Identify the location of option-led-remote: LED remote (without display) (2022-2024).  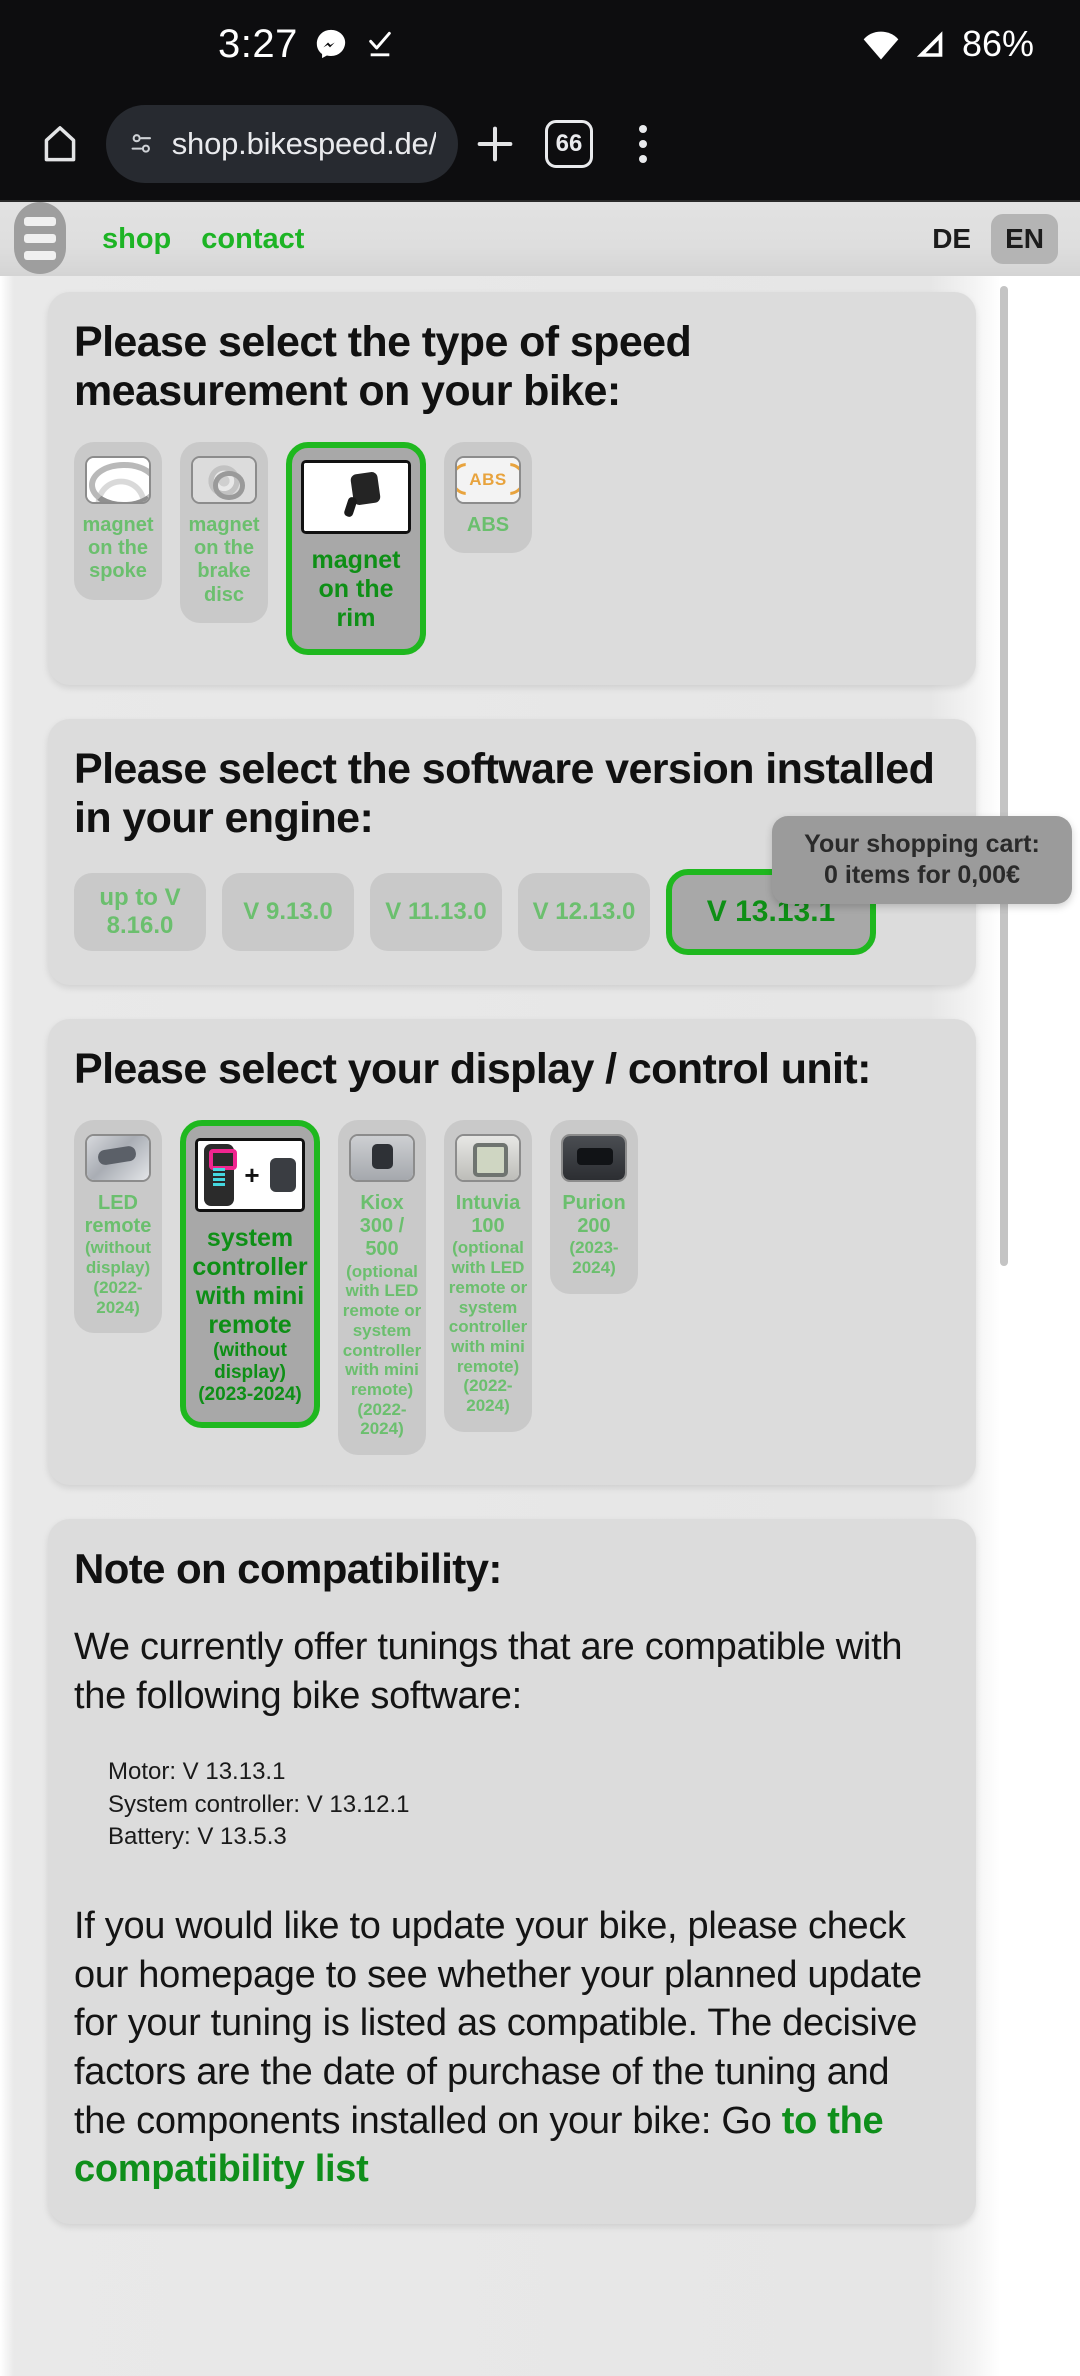
(118, 1227).